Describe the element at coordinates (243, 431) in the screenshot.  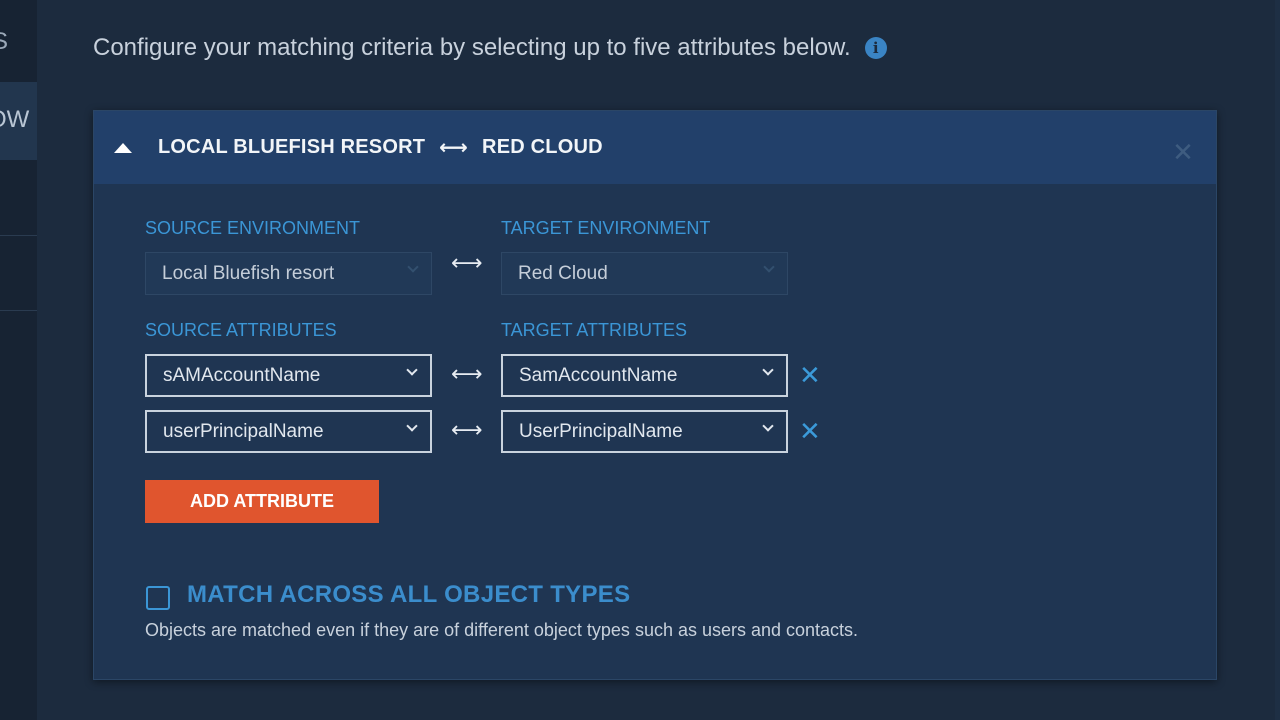
I see `source-attribute-value: userPrincipalName` at that location.